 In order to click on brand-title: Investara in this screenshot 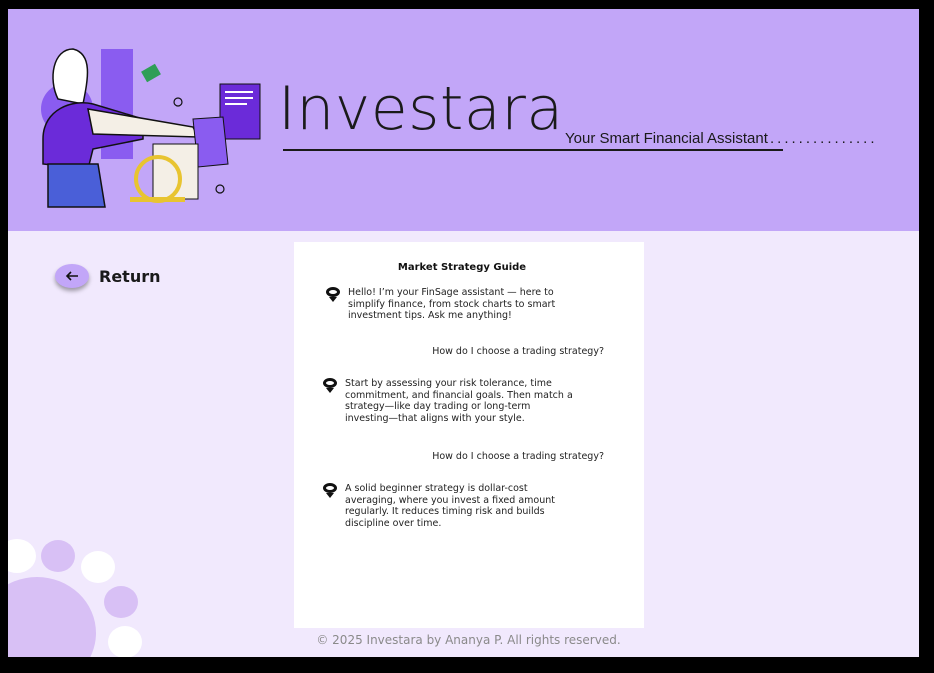, I will do `click(421, 109)`.